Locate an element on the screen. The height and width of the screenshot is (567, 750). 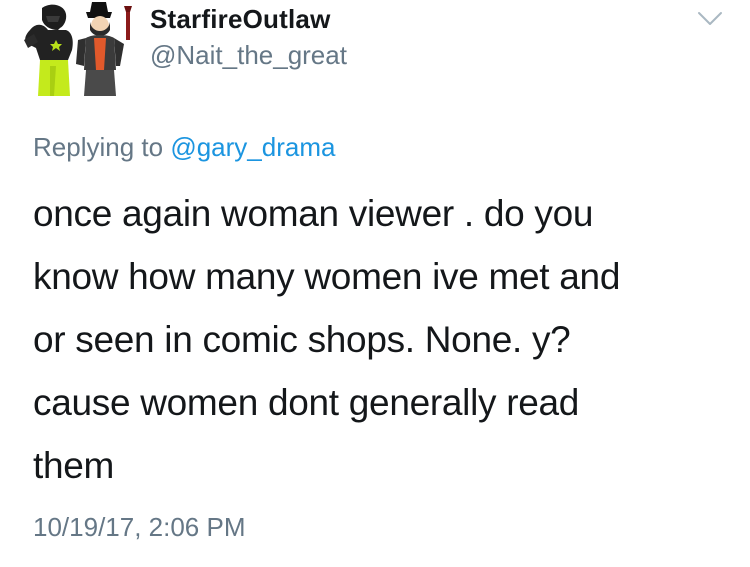
tweet-text-line: cause women dont generally read is located at coordinates (306, 402).